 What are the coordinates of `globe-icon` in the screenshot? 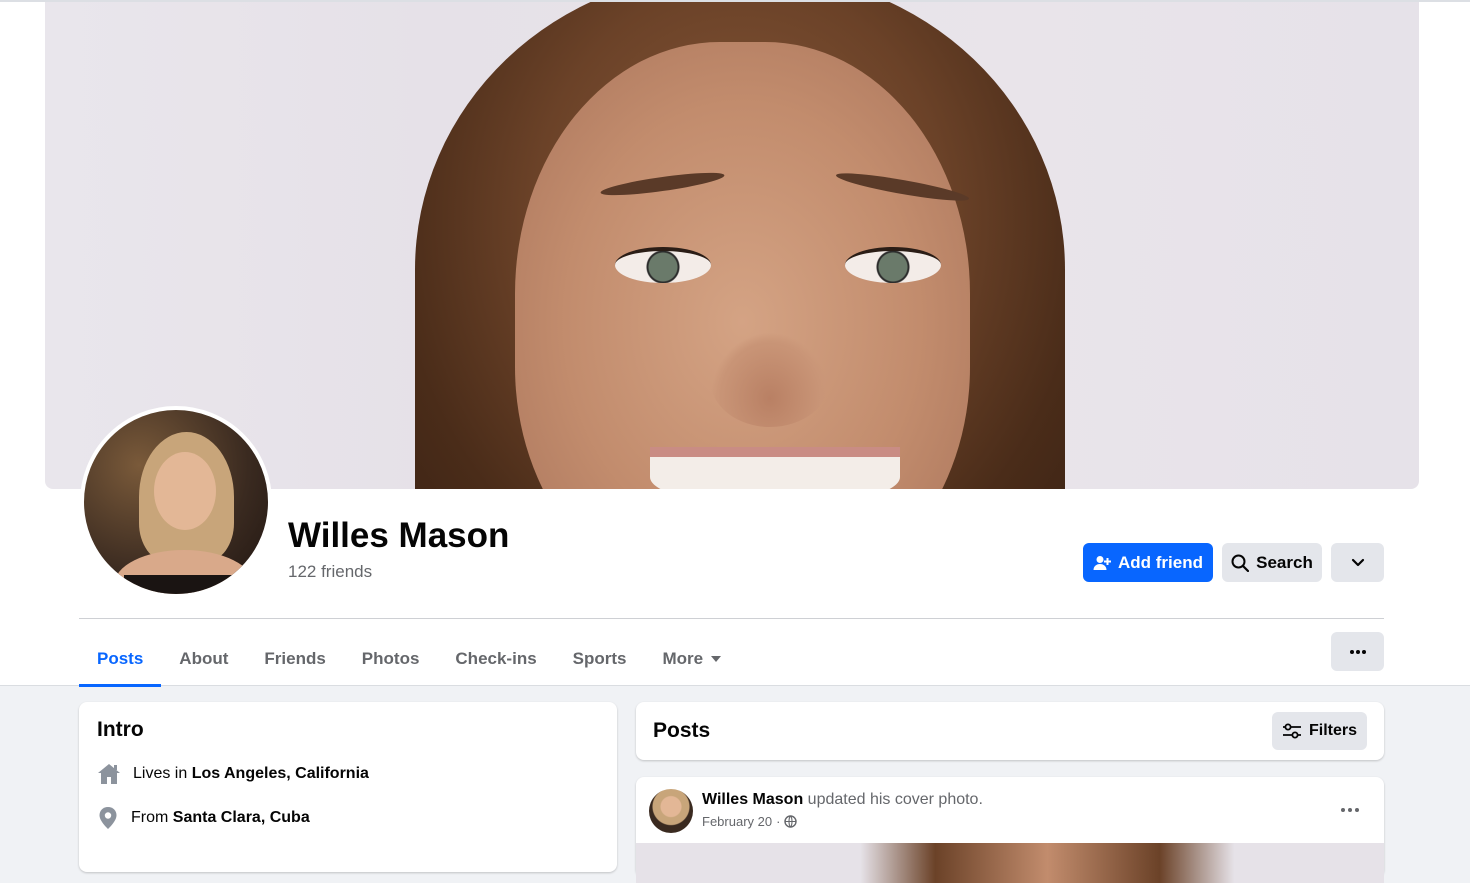 It's located at (791, 821).